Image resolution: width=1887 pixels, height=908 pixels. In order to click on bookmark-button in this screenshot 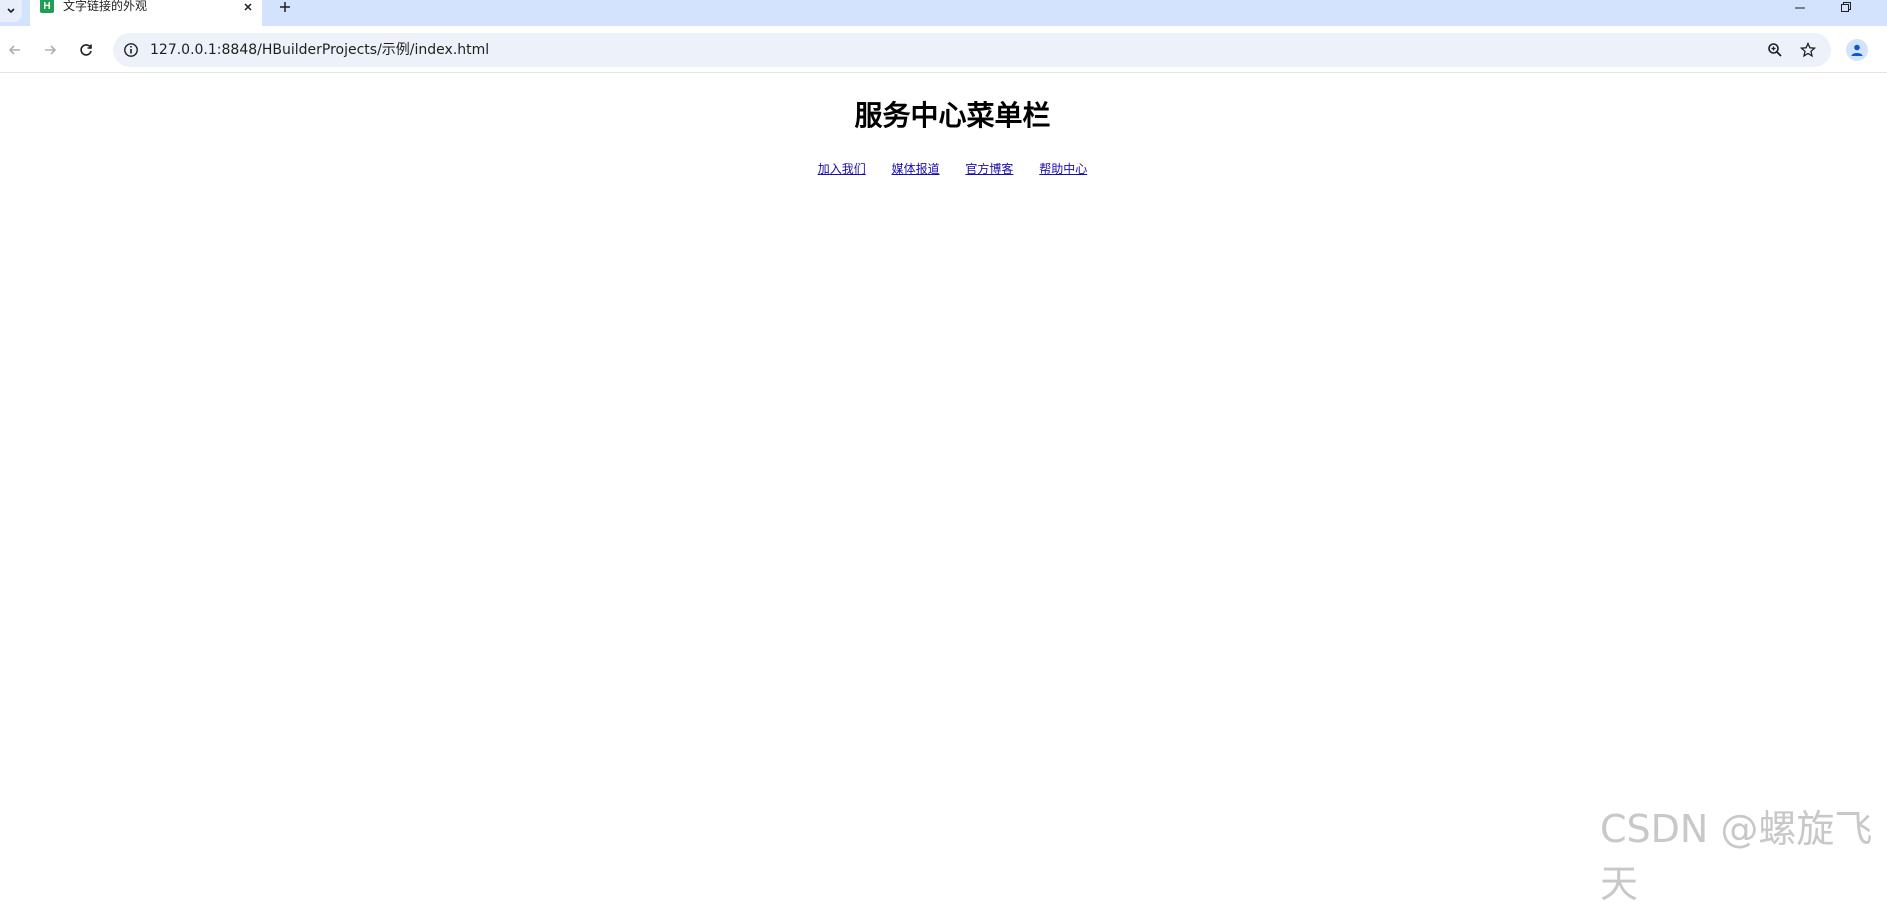, I will do `click(1808, 50)`.